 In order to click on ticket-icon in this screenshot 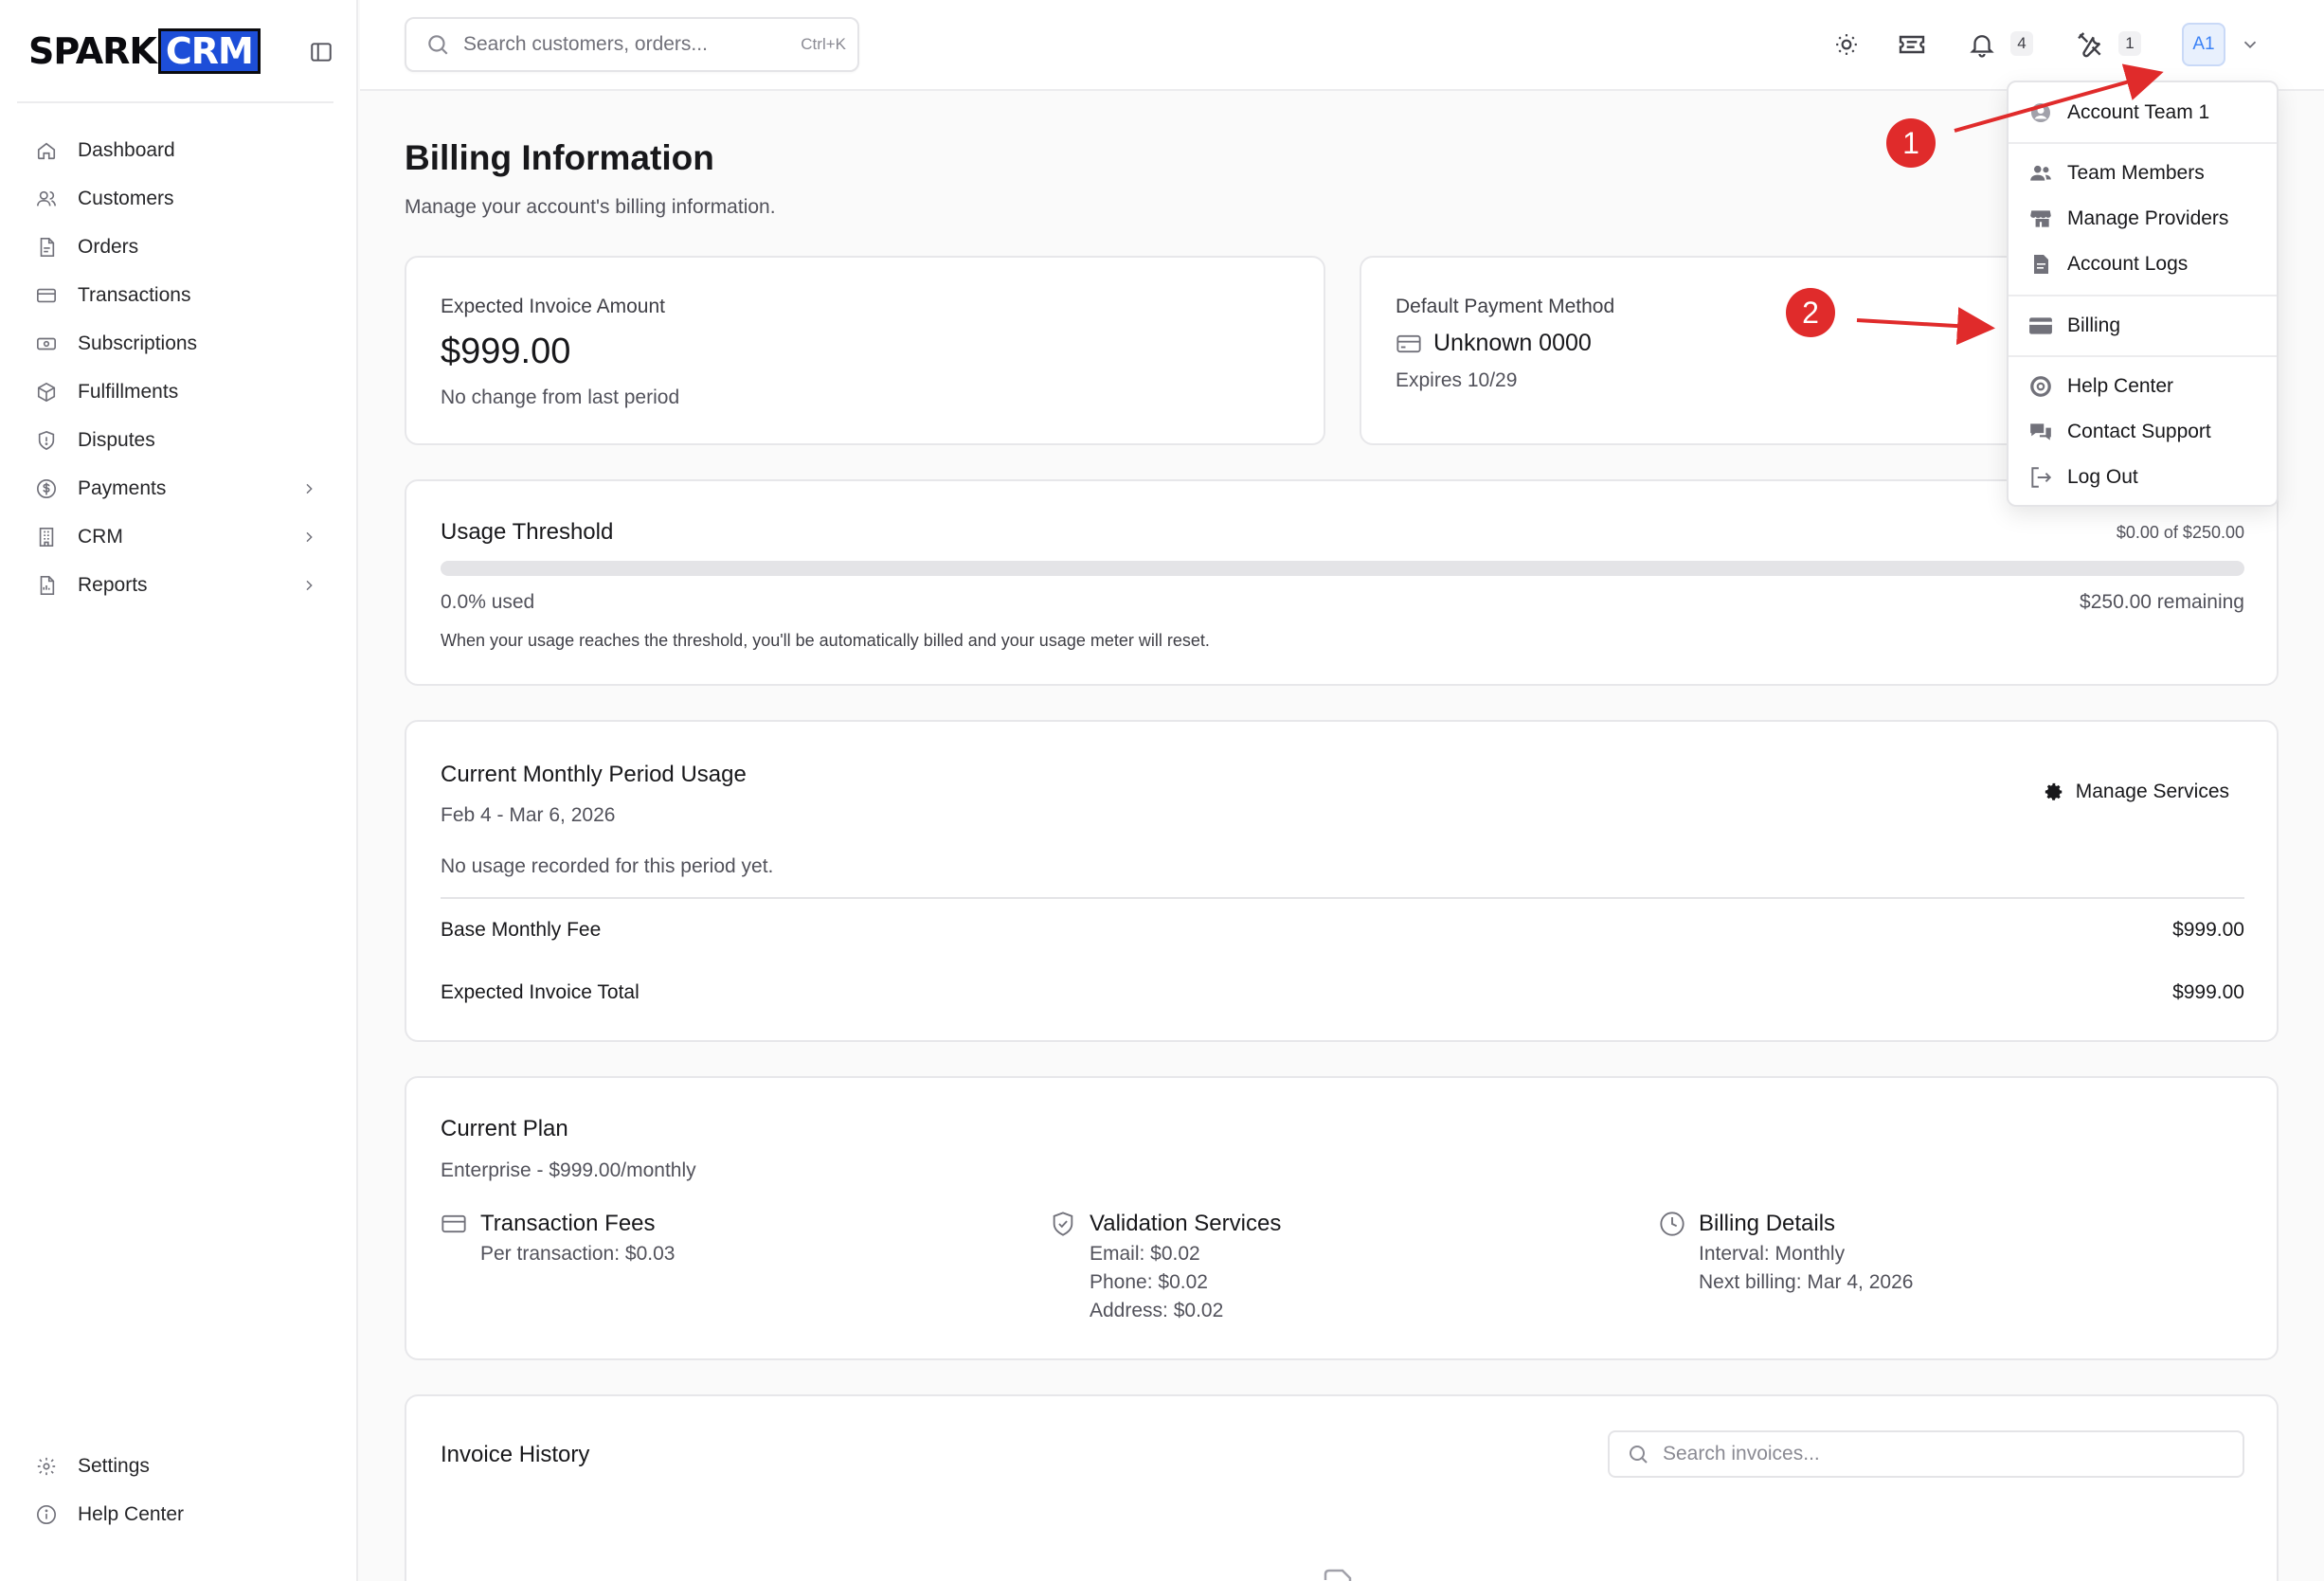, I will do `click(1912, 45)`.